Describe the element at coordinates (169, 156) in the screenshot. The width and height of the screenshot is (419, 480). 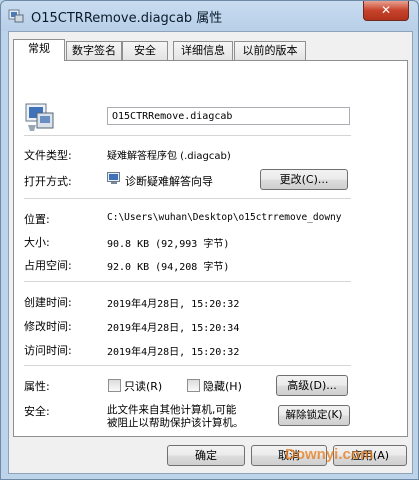
I see `file-type-value: 疑难解答程序包 (.diagcab)` at that location.